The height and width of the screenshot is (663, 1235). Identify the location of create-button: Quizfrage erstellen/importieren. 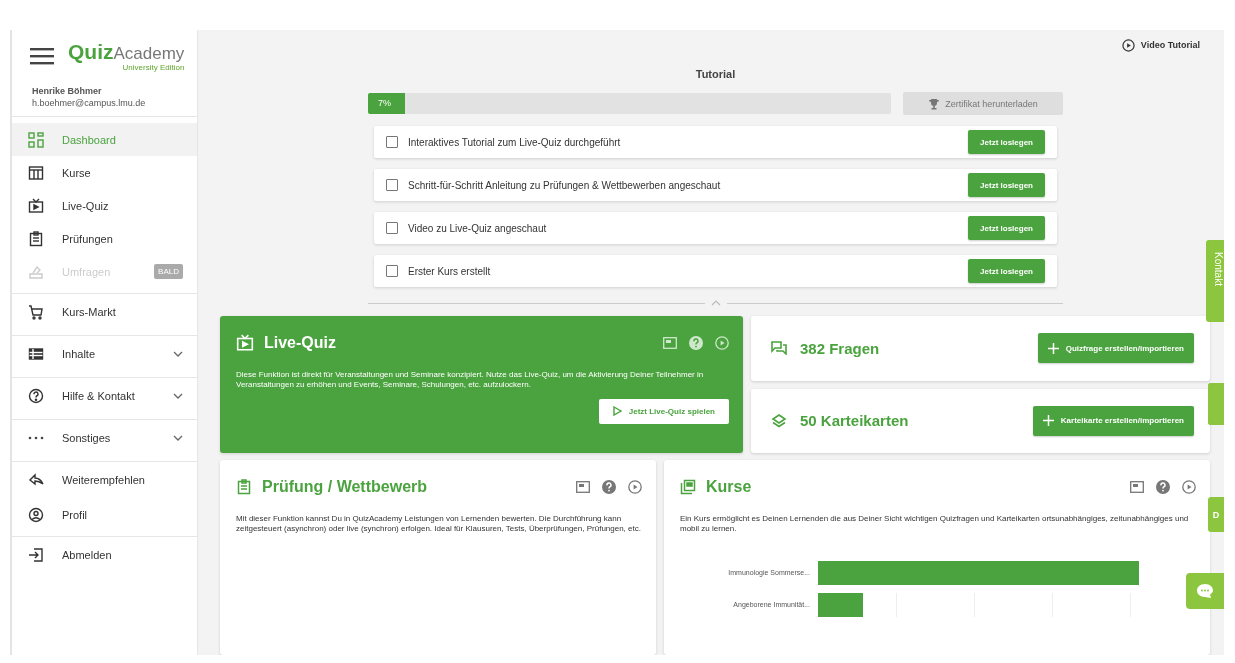
(1115, 348).